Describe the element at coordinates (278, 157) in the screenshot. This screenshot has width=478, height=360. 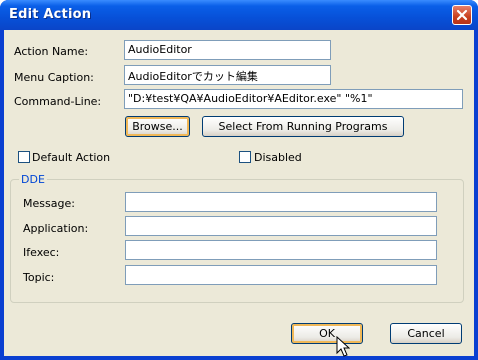
I see `disabled-label: Disabled` at that location.